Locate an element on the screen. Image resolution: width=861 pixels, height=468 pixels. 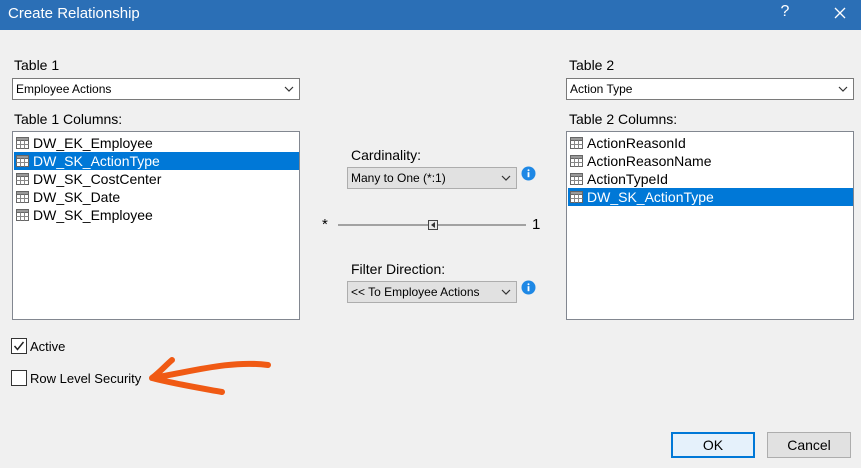
many-symbol: * is located at coordinates (325, 224).